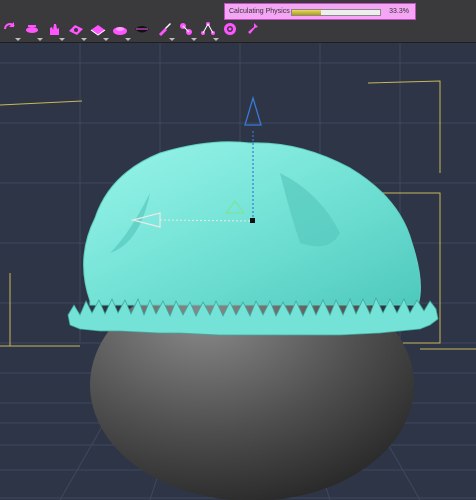 The height and width of the screenshot is (500, 476). What do you see at coordinates (336, 12) in the screenshot?
I see `progress-bar` at bounding box center [336, 12].